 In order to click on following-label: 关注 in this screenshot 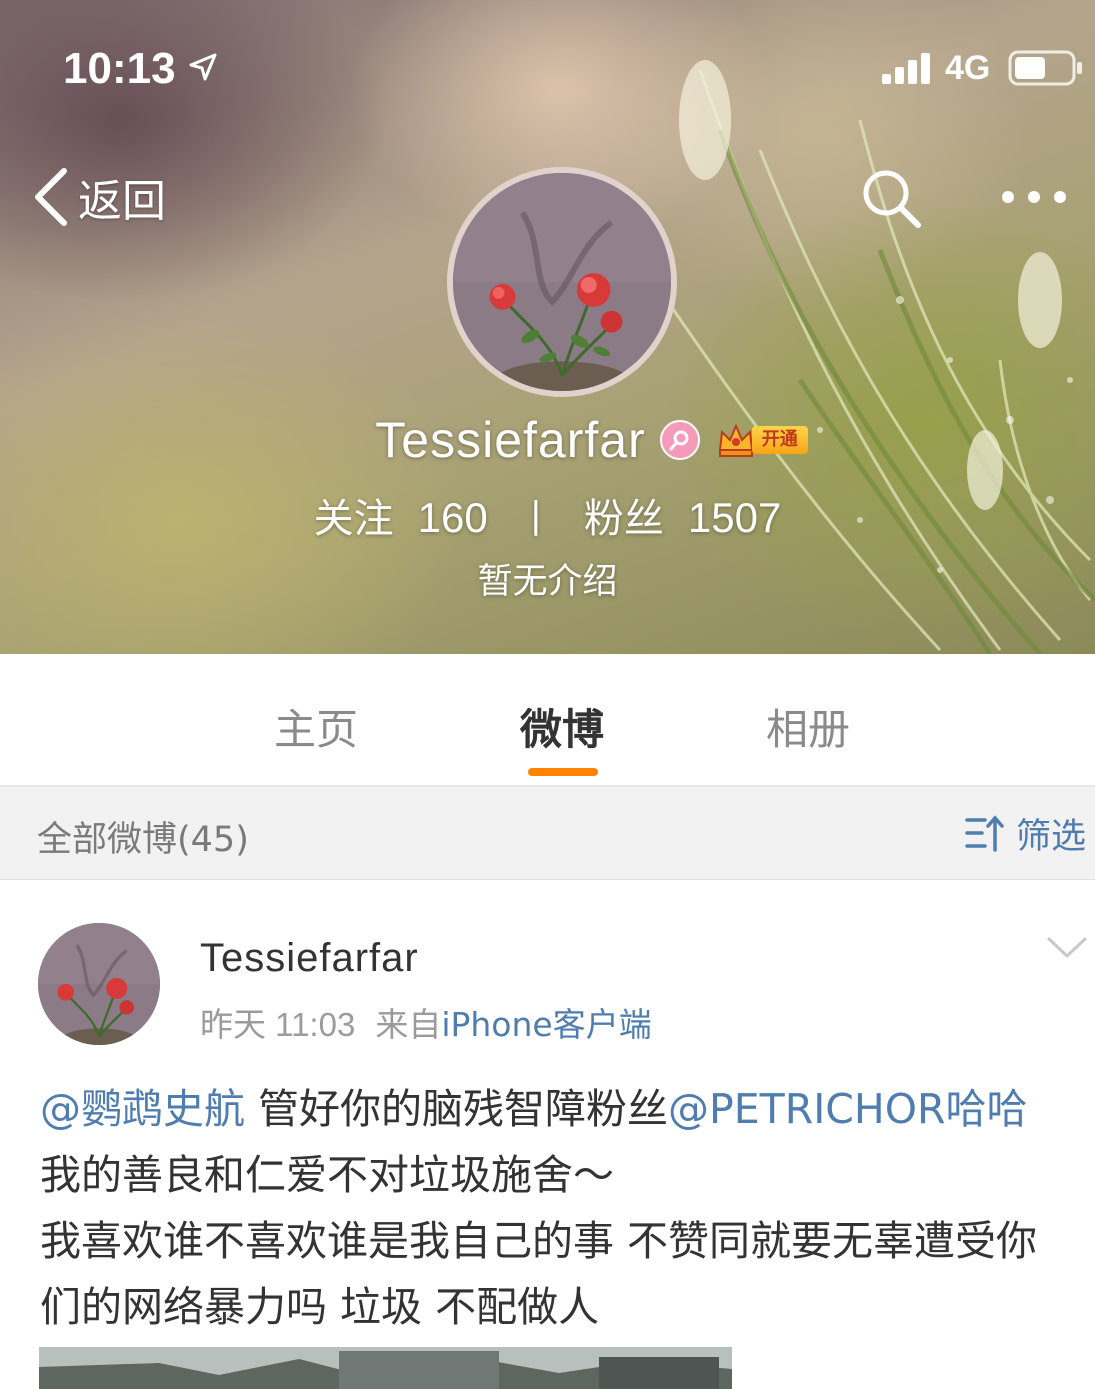, I will do `click(353, 519)`.